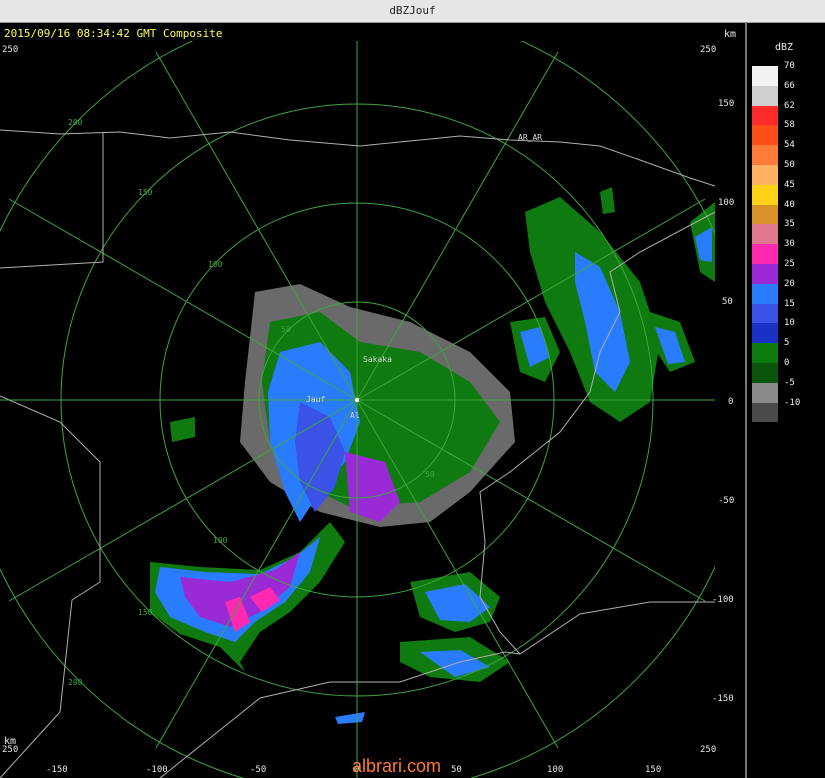 The width and height of the screenshot is (825, 778). I want to click on legend-label: 20, so click(789, 283).